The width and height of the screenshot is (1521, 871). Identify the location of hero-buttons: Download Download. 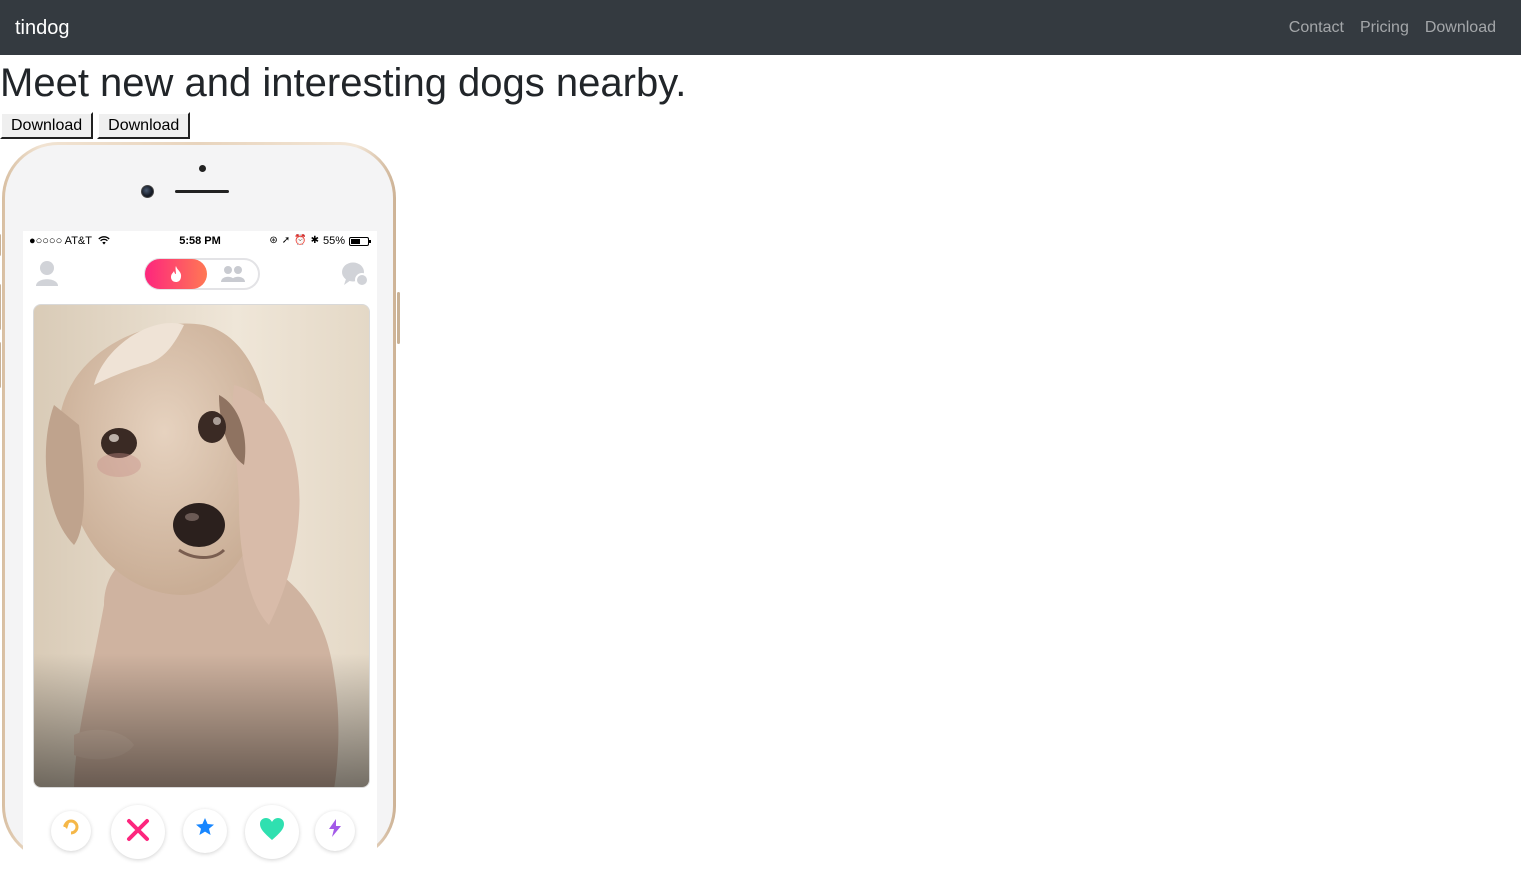
(95, 125).